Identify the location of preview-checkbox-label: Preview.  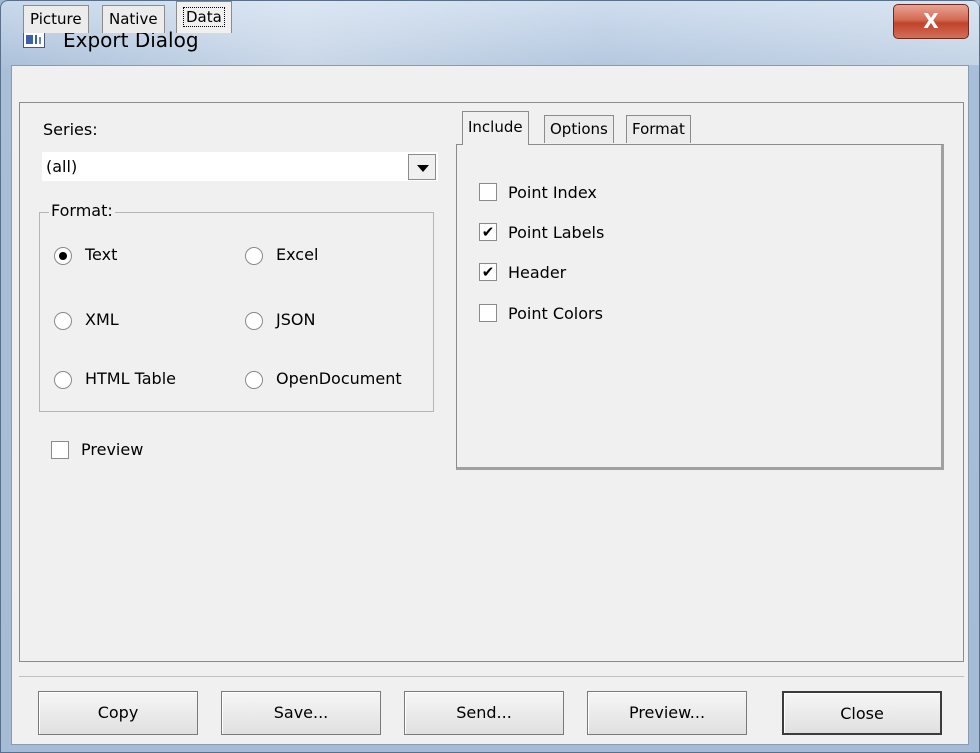
(112, 449).